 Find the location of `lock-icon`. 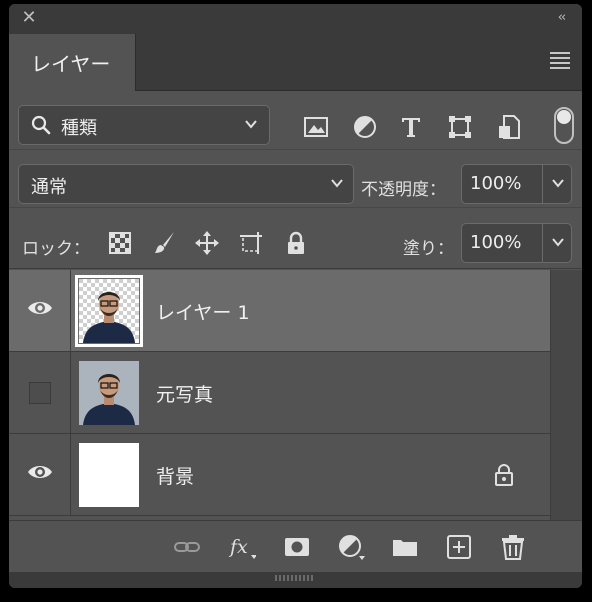

lock-icon is located at coordinates (504, 475).